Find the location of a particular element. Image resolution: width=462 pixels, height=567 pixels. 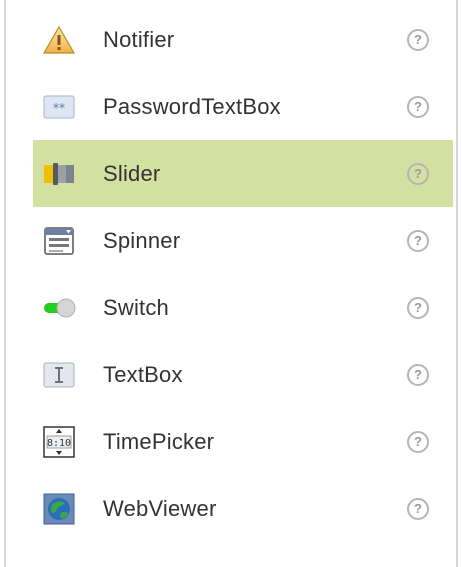

password-field-icon: ** is located at coordinates (59, 107).